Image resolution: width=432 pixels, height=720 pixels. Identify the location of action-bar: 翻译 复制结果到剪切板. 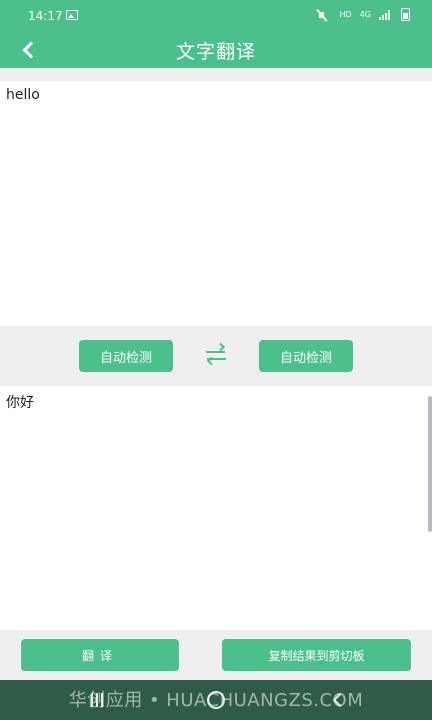
(216, 655).